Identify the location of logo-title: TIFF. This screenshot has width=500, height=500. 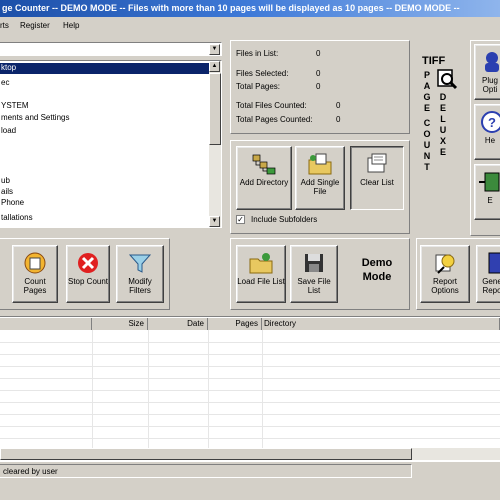
(434, 61).